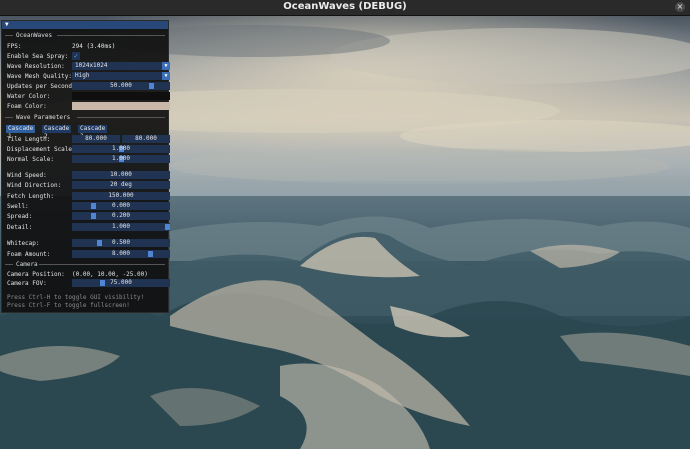 The height and width of the screenshot is (449, 690). What do you see at coordinates (94, 46) in the screenshot?
I see `fps-value: 294 (3.40ms)` at bounding box center [94, 46].